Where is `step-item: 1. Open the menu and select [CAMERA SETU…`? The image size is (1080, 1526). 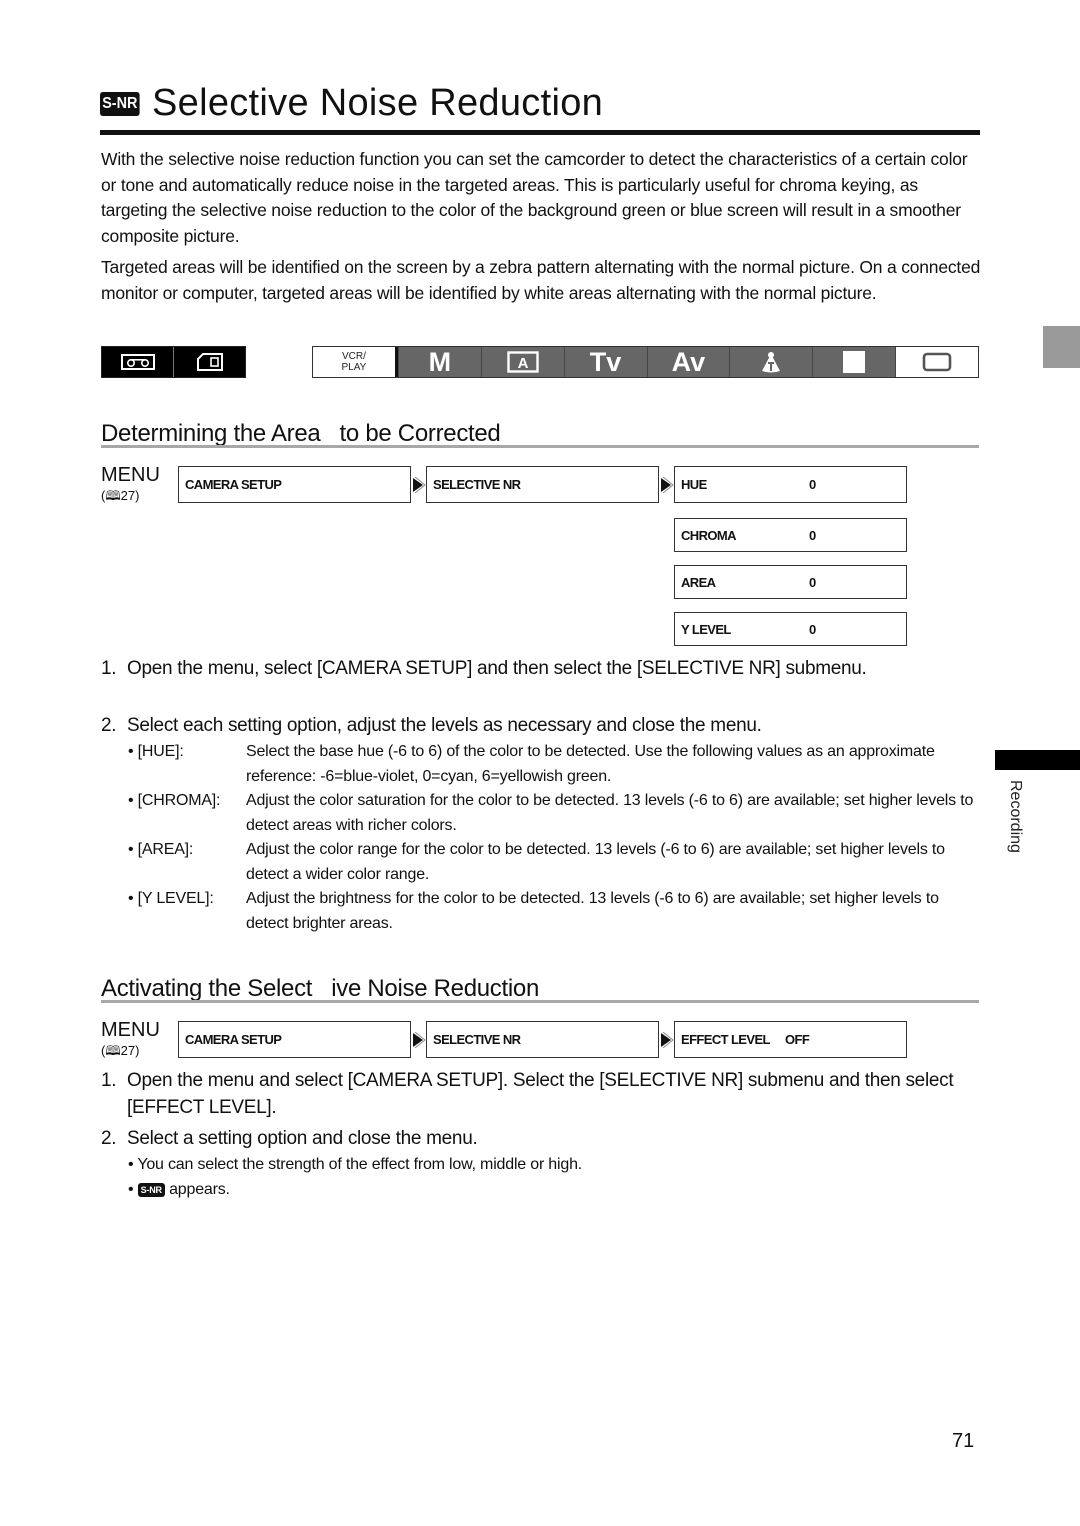
step-item: 1. Open the menu and select [CAMERA SETU… is located at coordinates (531, 1094).